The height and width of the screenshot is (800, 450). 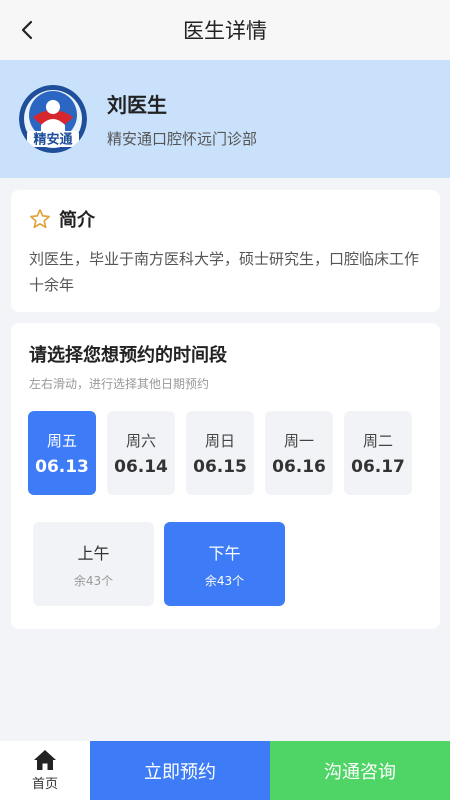 What do you see at coordinates (77, 220) in the screenshot?
I see `intro-title: 简介` at bounding box center [77, 220].